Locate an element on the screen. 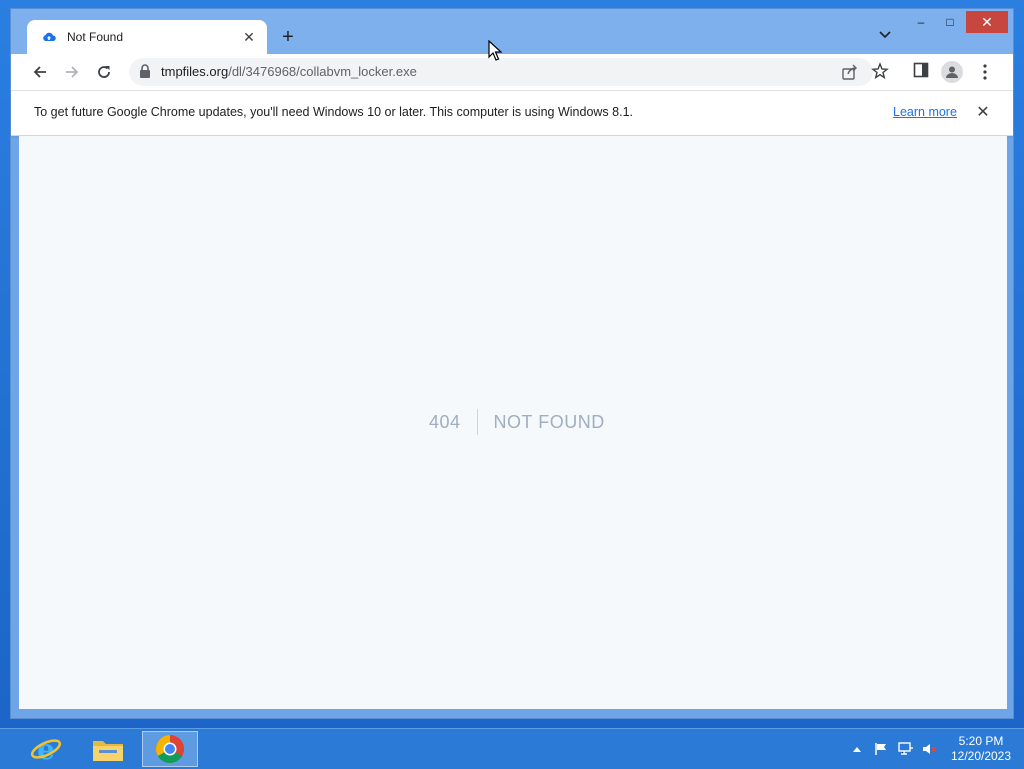  lock-icon is located at coordinates (146, 72).